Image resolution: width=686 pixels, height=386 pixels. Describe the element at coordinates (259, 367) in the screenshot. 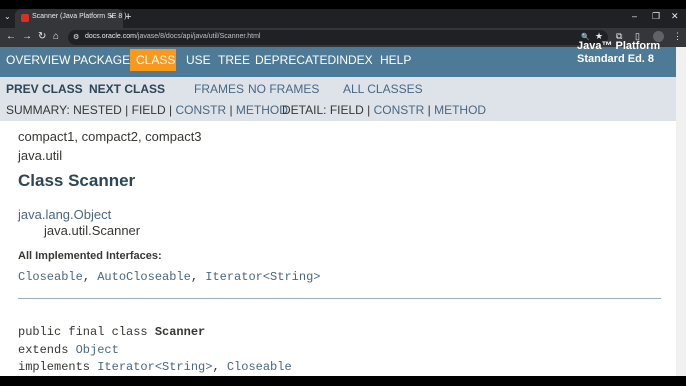

I see `implements-type-link: Closeable` at that location.